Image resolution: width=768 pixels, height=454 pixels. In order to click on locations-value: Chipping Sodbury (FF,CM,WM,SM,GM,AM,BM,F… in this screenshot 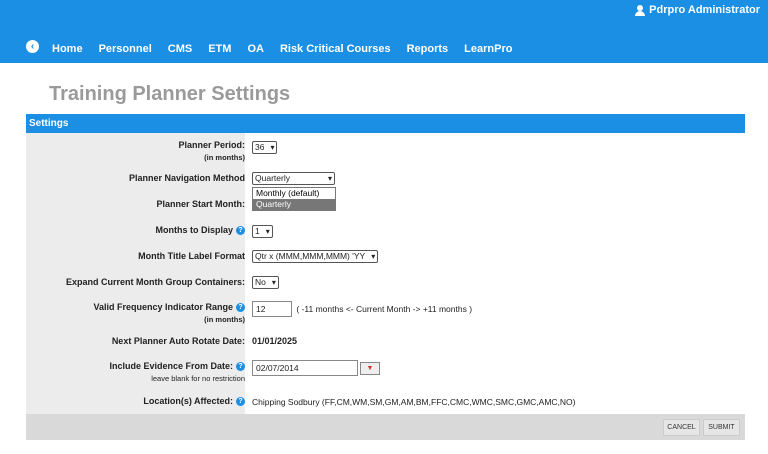, I will do `click(414, 402)`.